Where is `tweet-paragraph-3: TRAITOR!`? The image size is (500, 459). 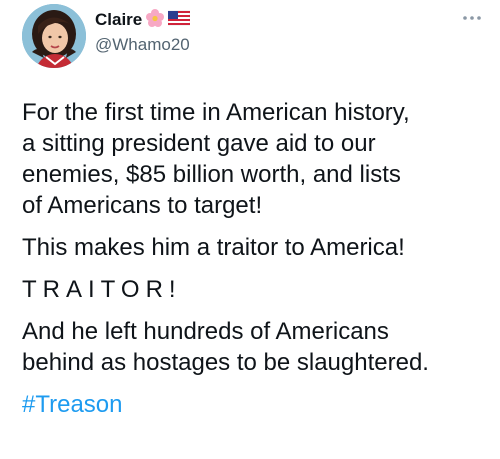 tweet-paragraph-3: TRAITOR! is located at coordinates (257, 289).